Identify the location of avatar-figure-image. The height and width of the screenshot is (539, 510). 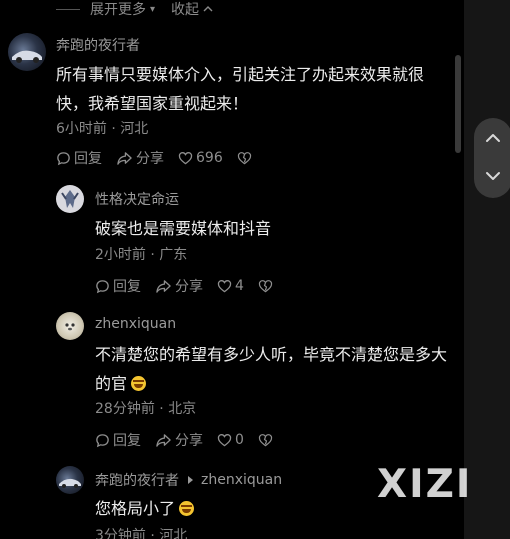
(70, 199).